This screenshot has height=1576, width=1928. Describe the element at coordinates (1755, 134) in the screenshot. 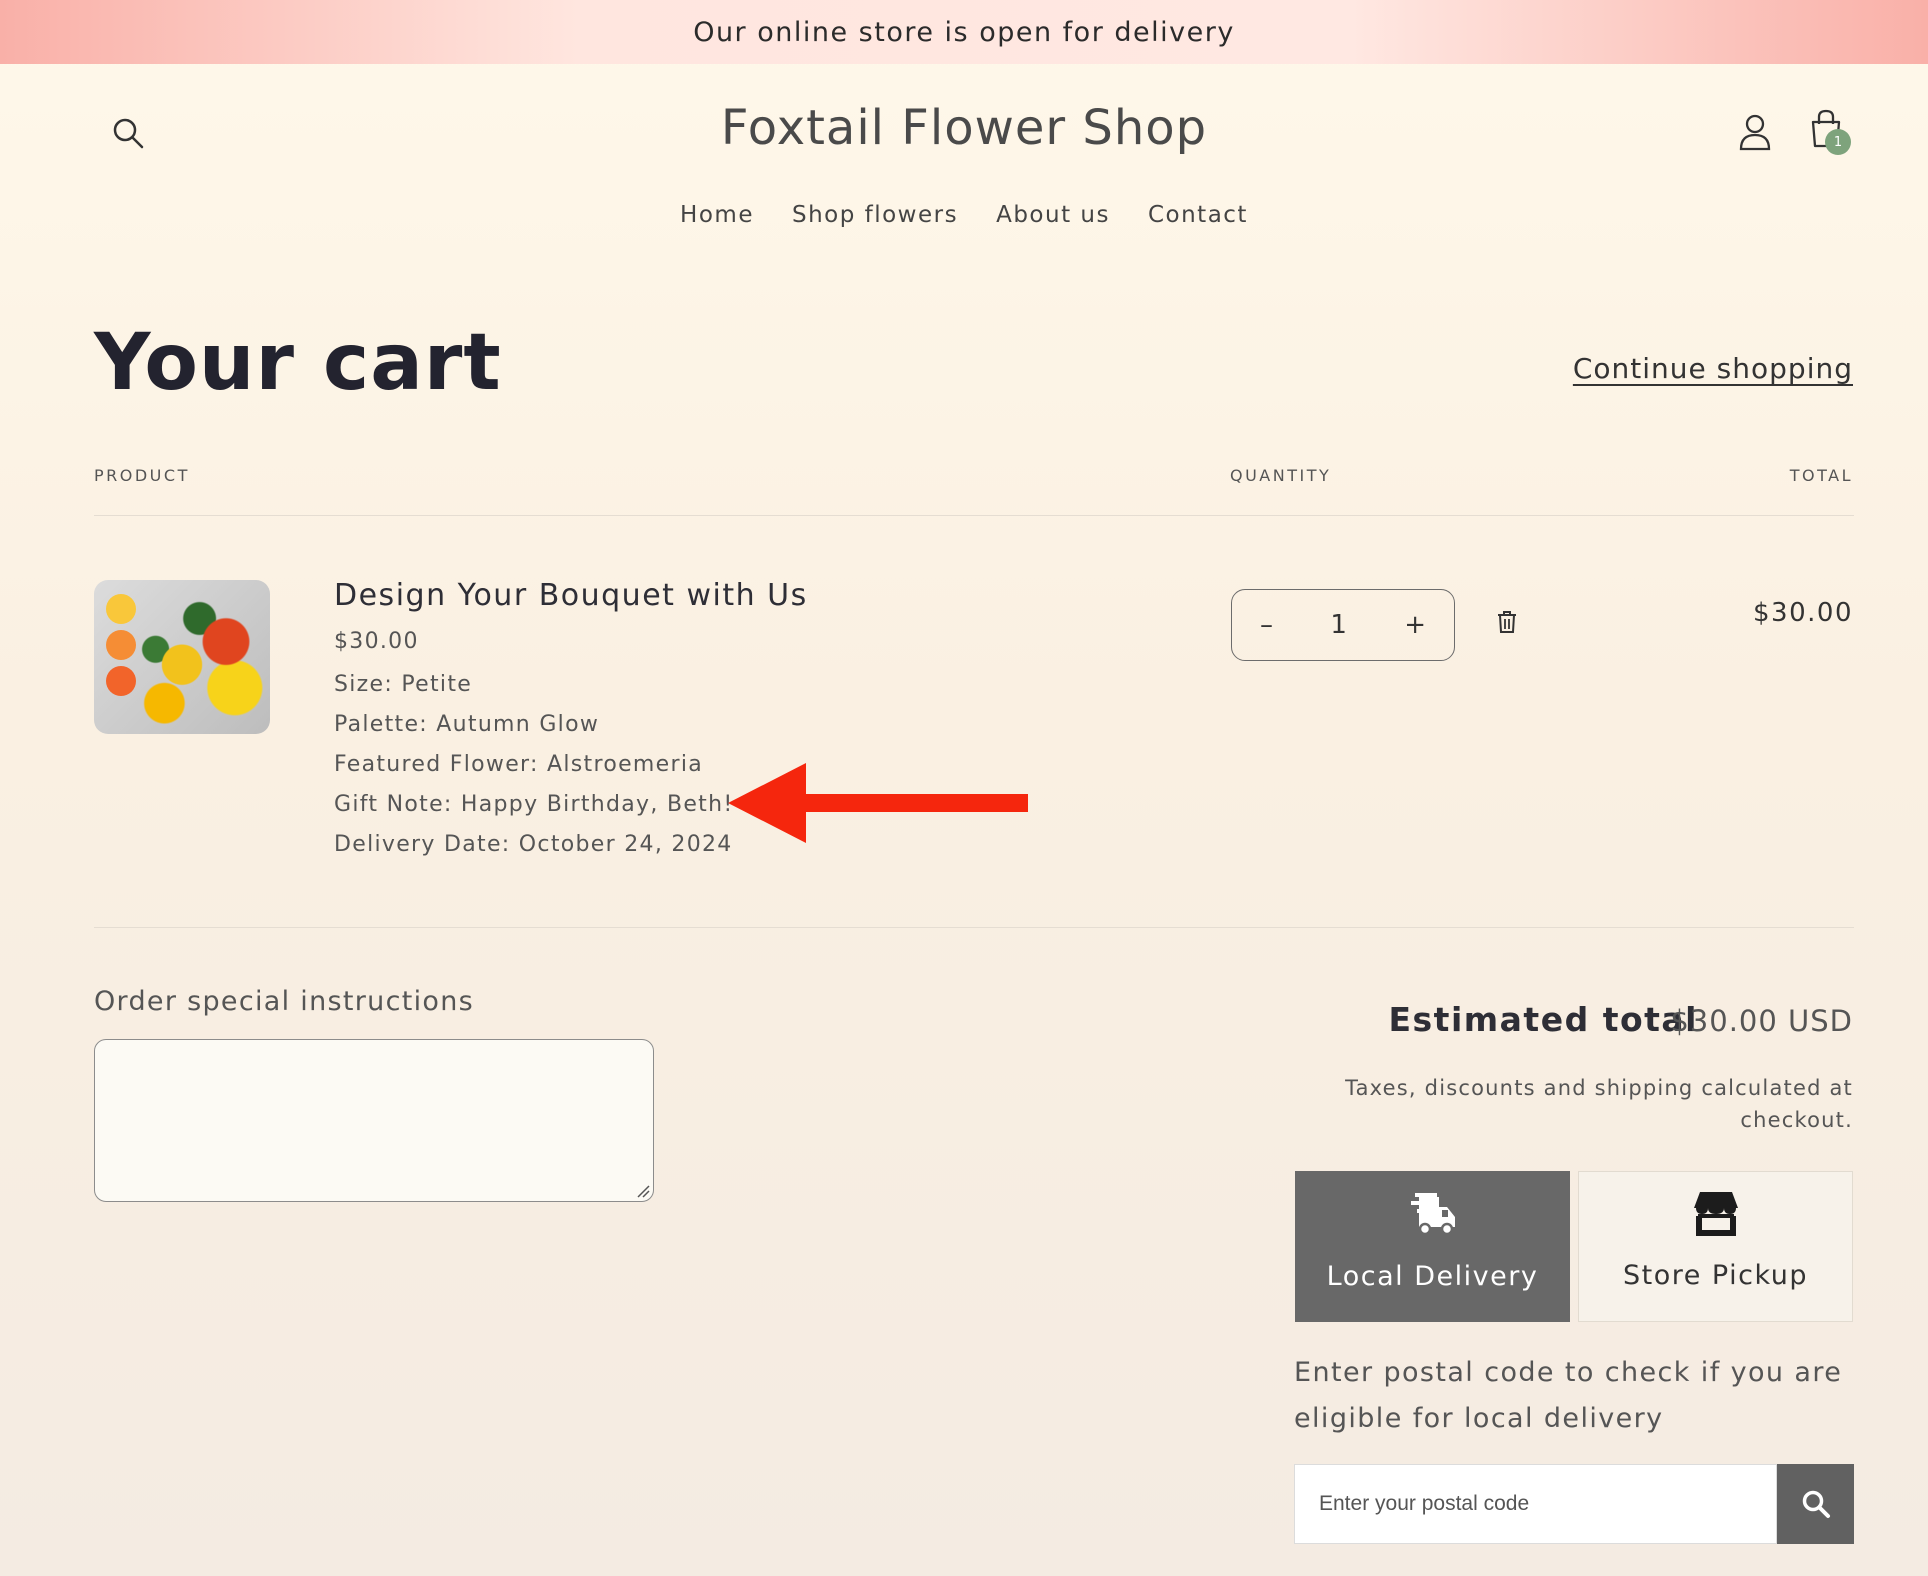

I see `account-icon` at that location.